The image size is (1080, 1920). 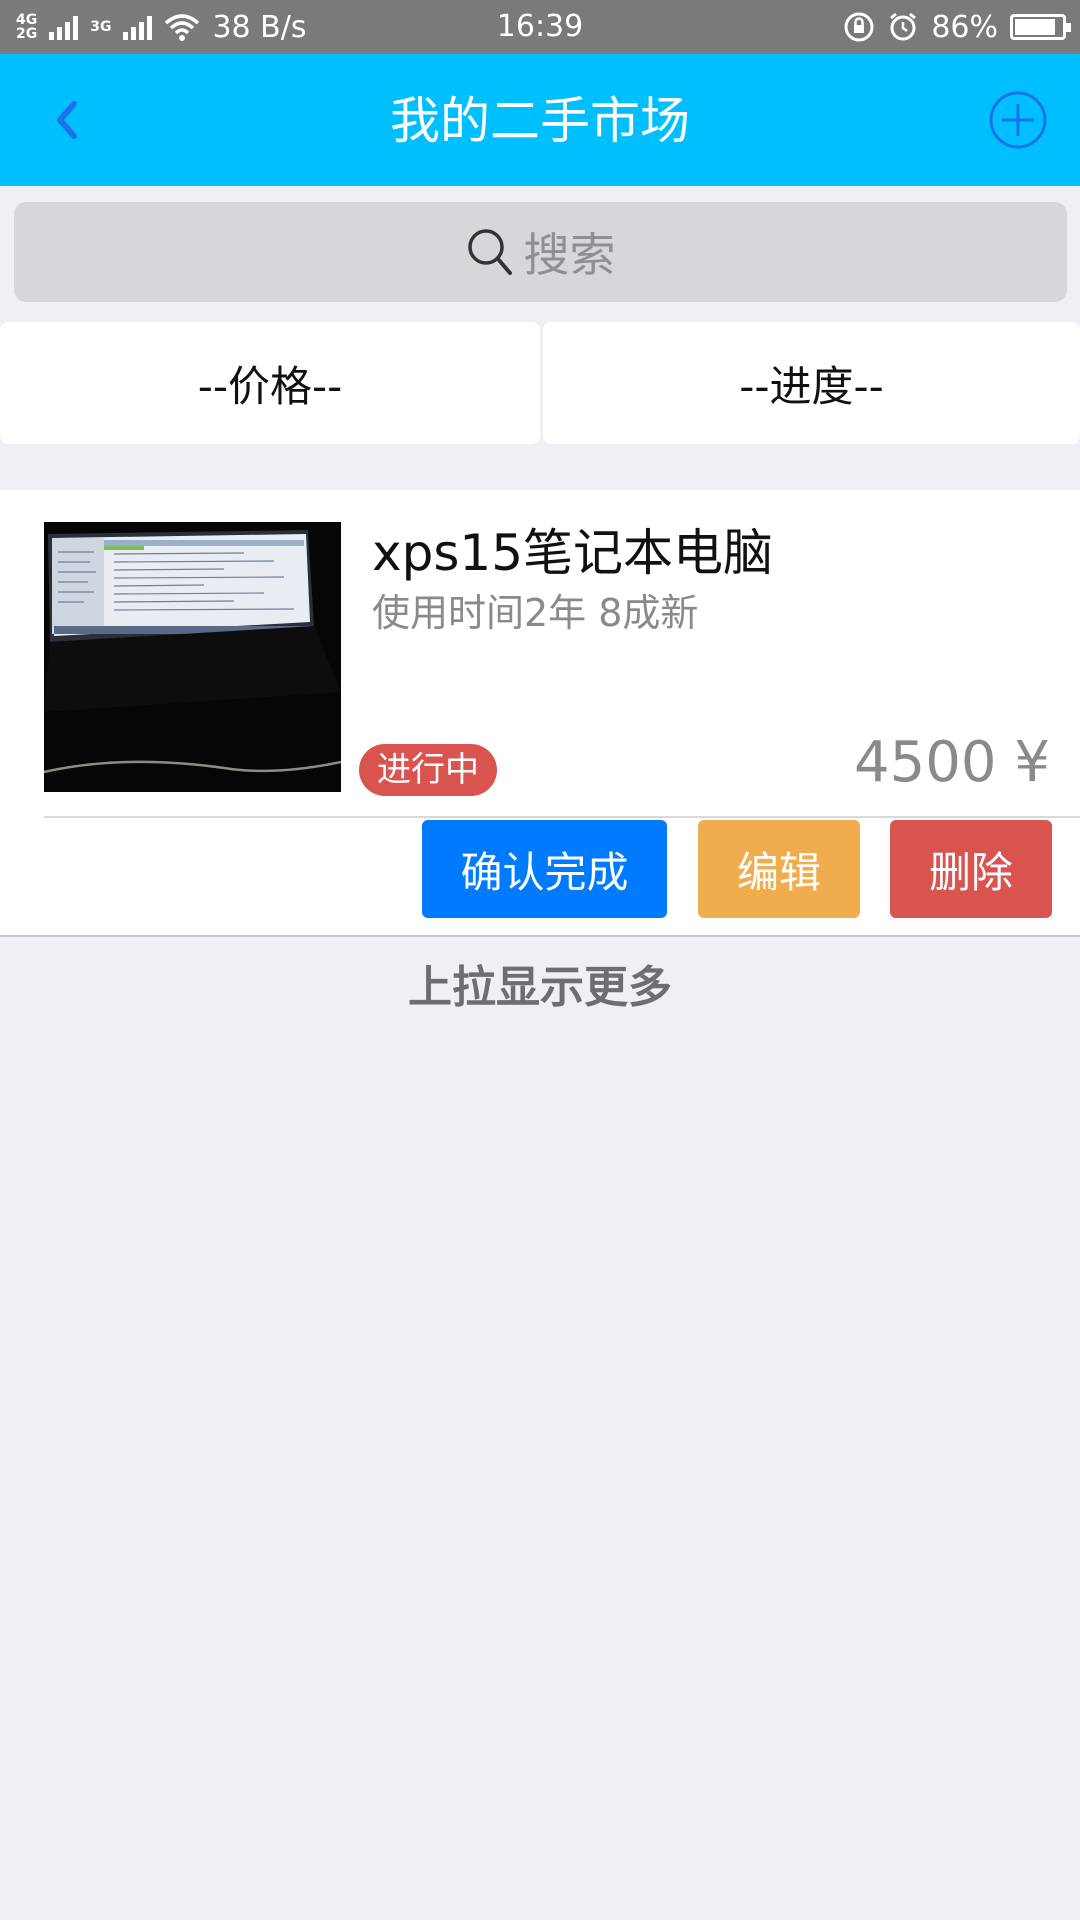 What do you see at coordinates (489, 252) in the screenshot?
I see `search-icon` at bounding box center [489, 252].